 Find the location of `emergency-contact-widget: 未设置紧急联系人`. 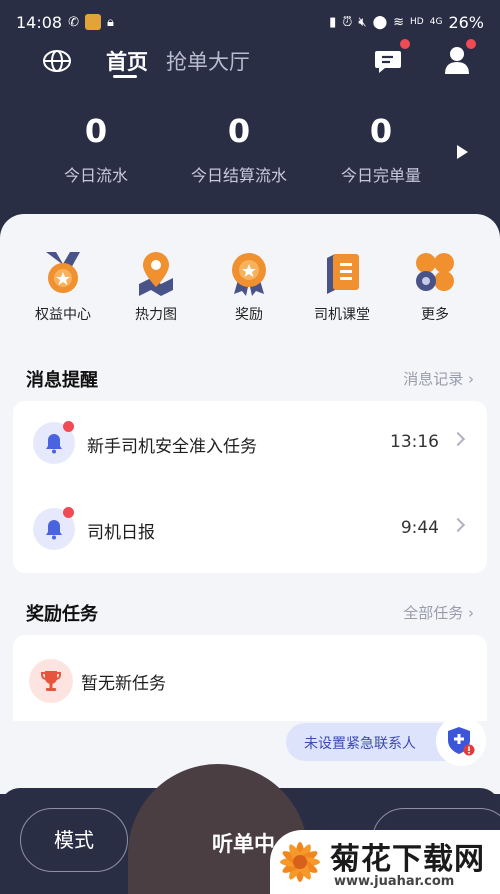

emergency-contact-widget: 未设置紧急联系人 is located at coordinates (386, 741).